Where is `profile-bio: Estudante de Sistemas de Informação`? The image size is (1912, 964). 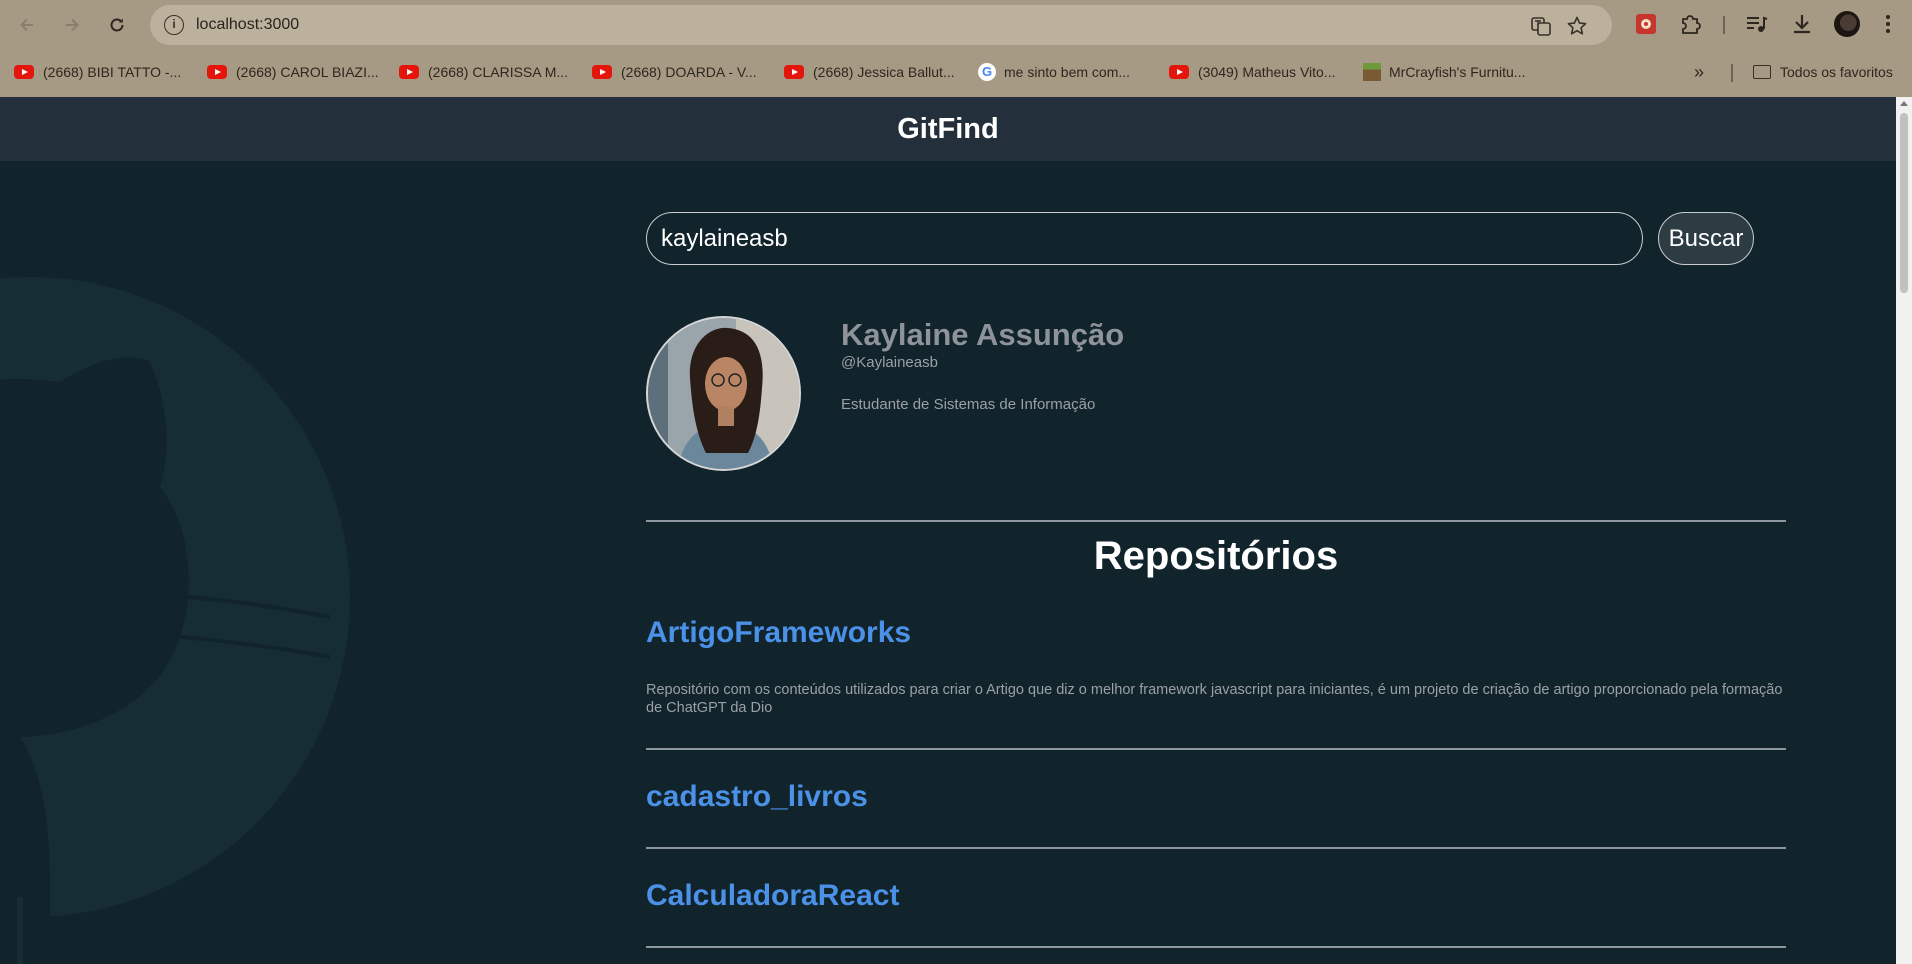 profile-bio: Estudante de Sistemas de Informação is located at coordinates (968, 404).